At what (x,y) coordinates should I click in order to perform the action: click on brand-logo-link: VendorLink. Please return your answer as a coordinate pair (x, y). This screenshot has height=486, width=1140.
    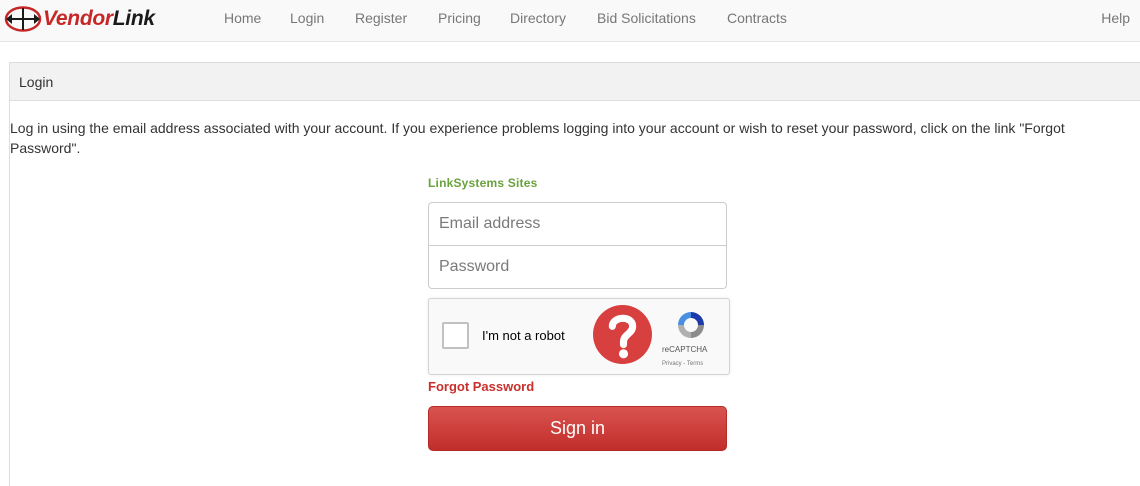
    Looking at the image, I should click on (79, 19).